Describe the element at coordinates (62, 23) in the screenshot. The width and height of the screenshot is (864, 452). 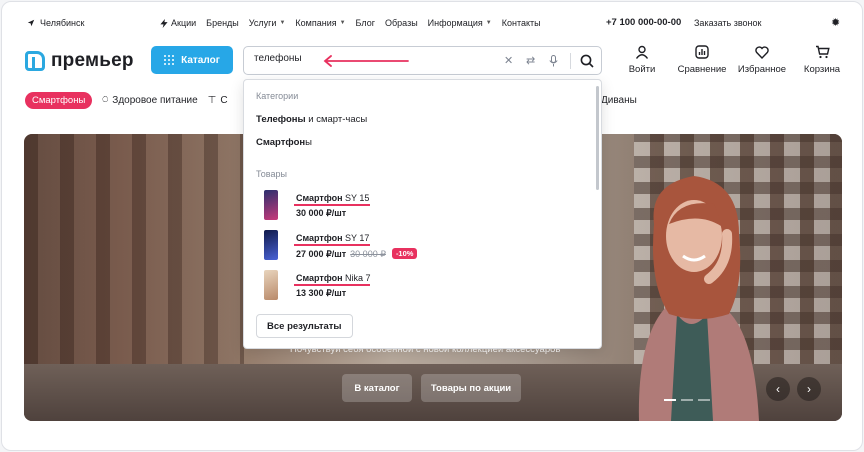
I see `city-label: Челябинск` at that location.